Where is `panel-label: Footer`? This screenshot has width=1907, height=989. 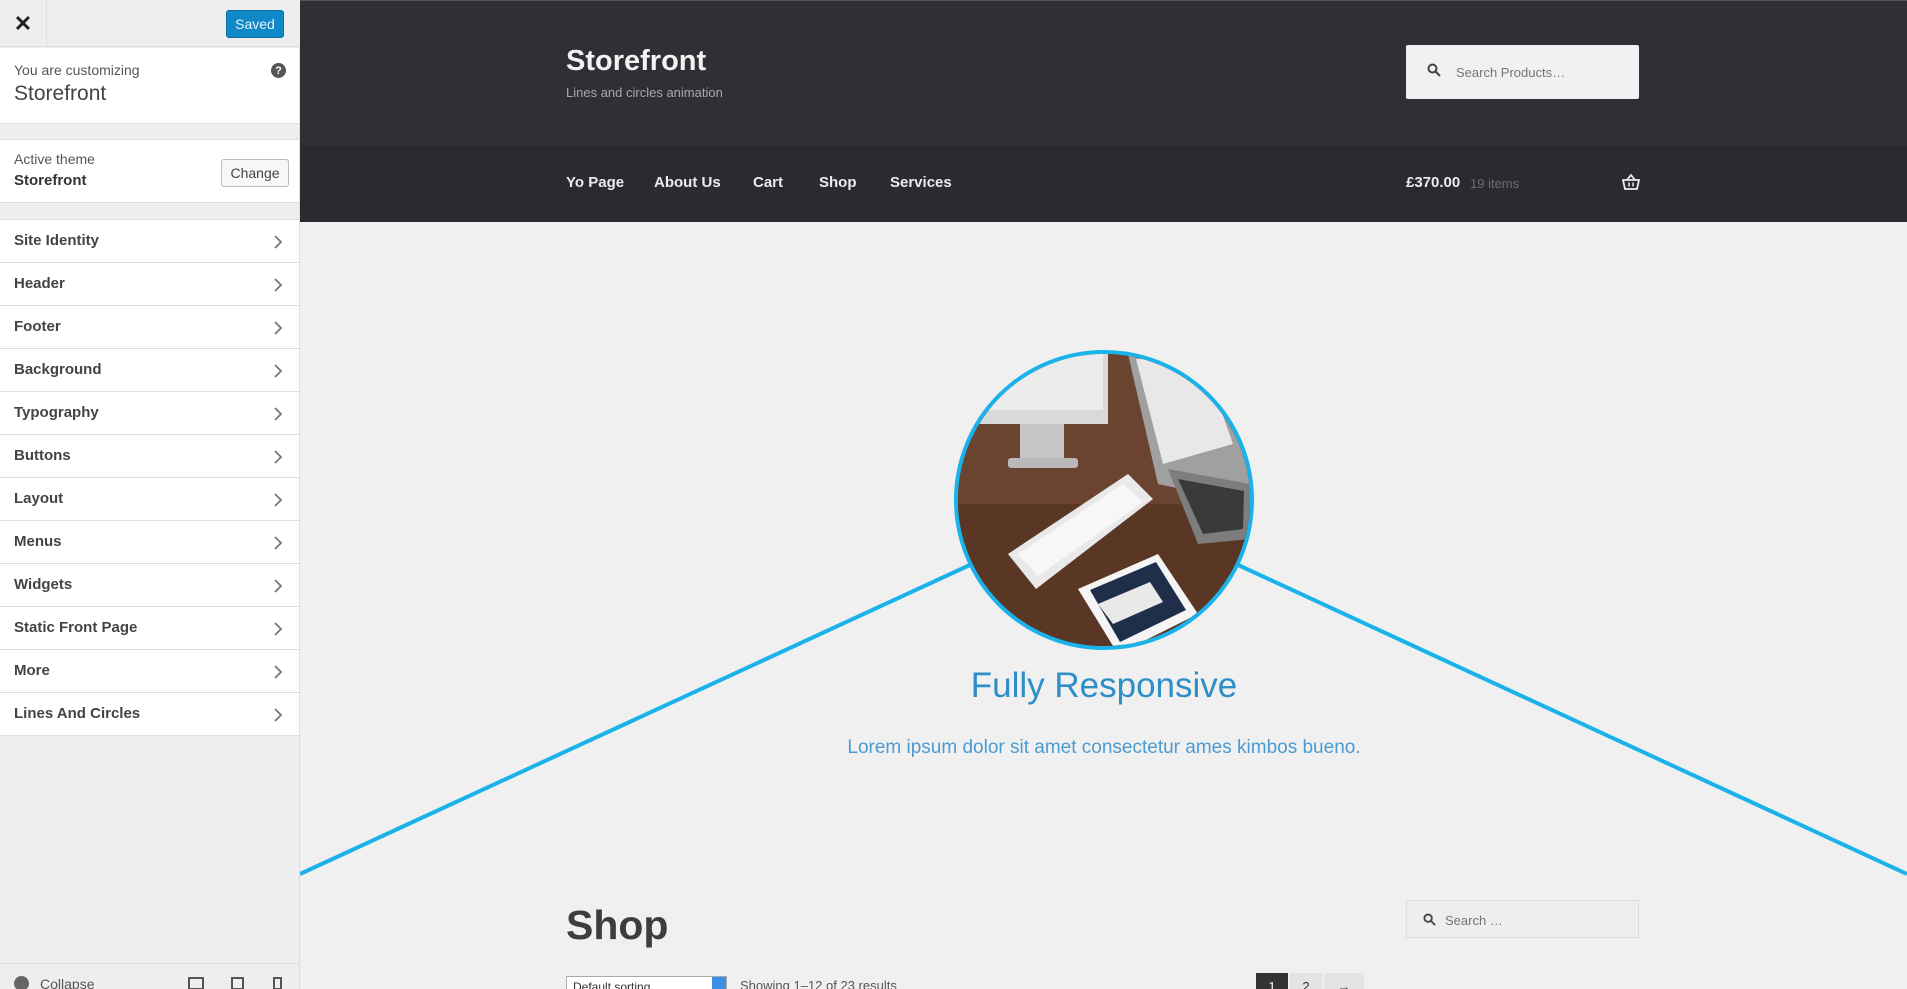 panel-label: Footer is located at coordinates (37, 326).